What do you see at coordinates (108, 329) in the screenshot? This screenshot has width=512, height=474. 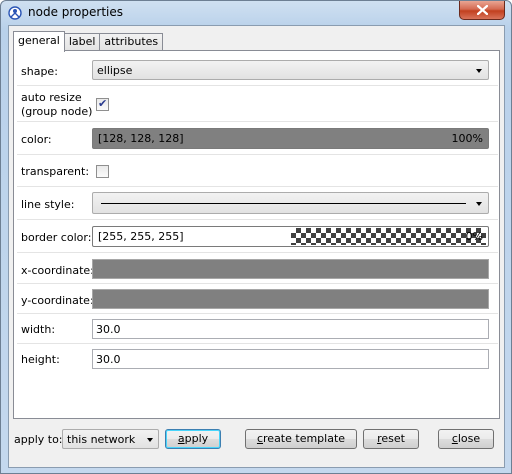 I see `width-value: 30.0` at bounding box center [108, 329].